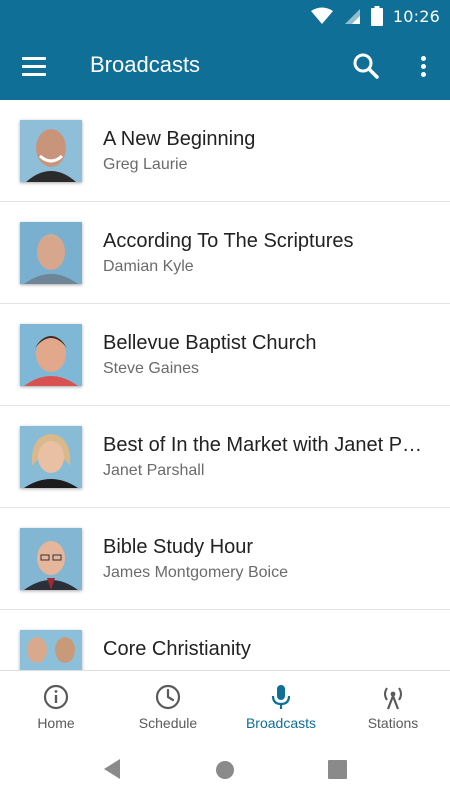 The image size is (450, 800). Describe the element at coordinates (210, 343) in the screenshot. I see `broadcast-title: Bellevue Baptist Church` at that location.